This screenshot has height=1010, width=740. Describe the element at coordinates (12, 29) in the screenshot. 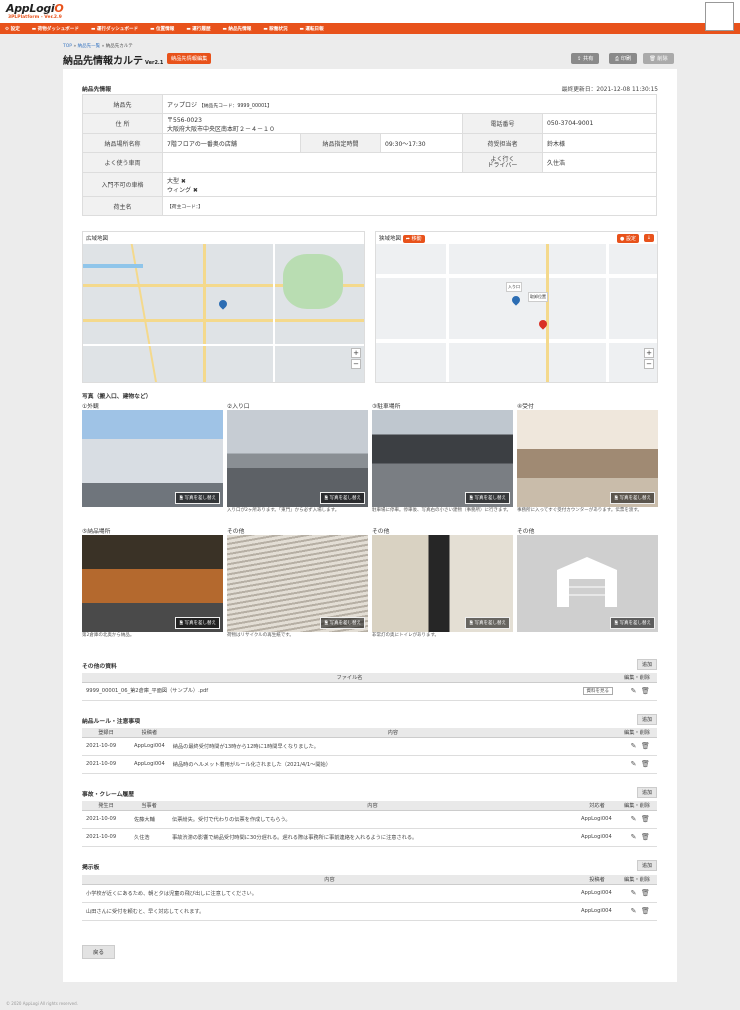

I see `nav-item-settings: ⚙ 設定` at that location.